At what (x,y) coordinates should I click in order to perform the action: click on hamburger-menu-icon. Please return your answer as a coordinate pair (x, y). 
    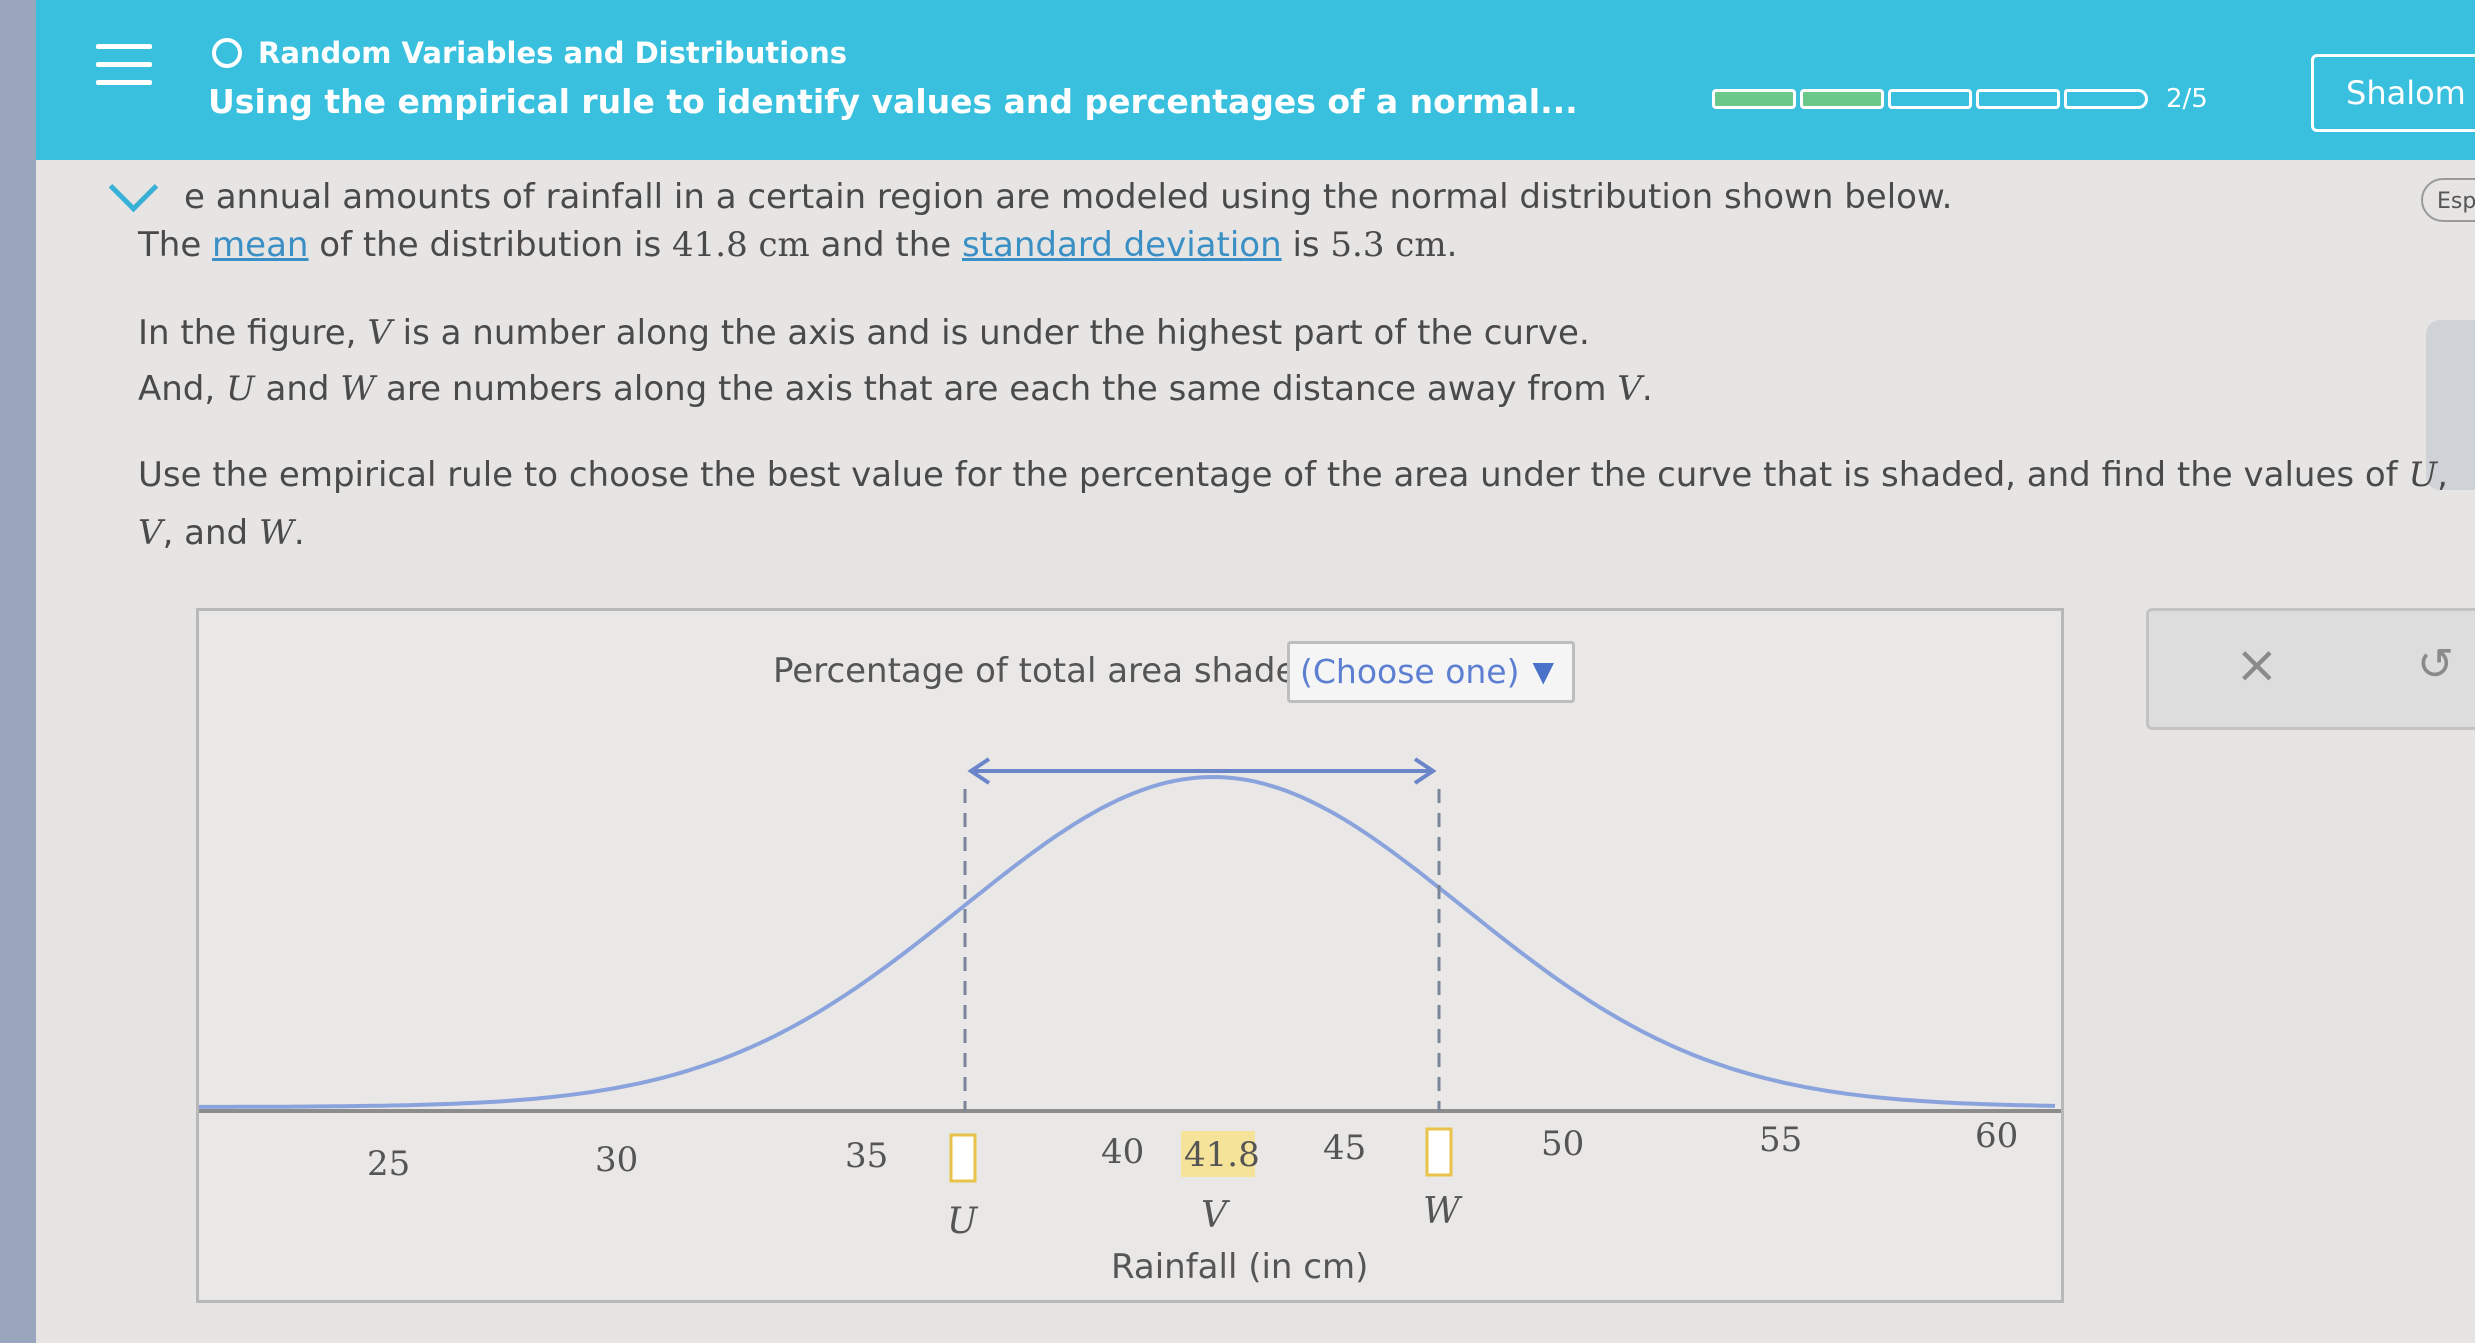
    Looking at the image, I should click on (124, 67).